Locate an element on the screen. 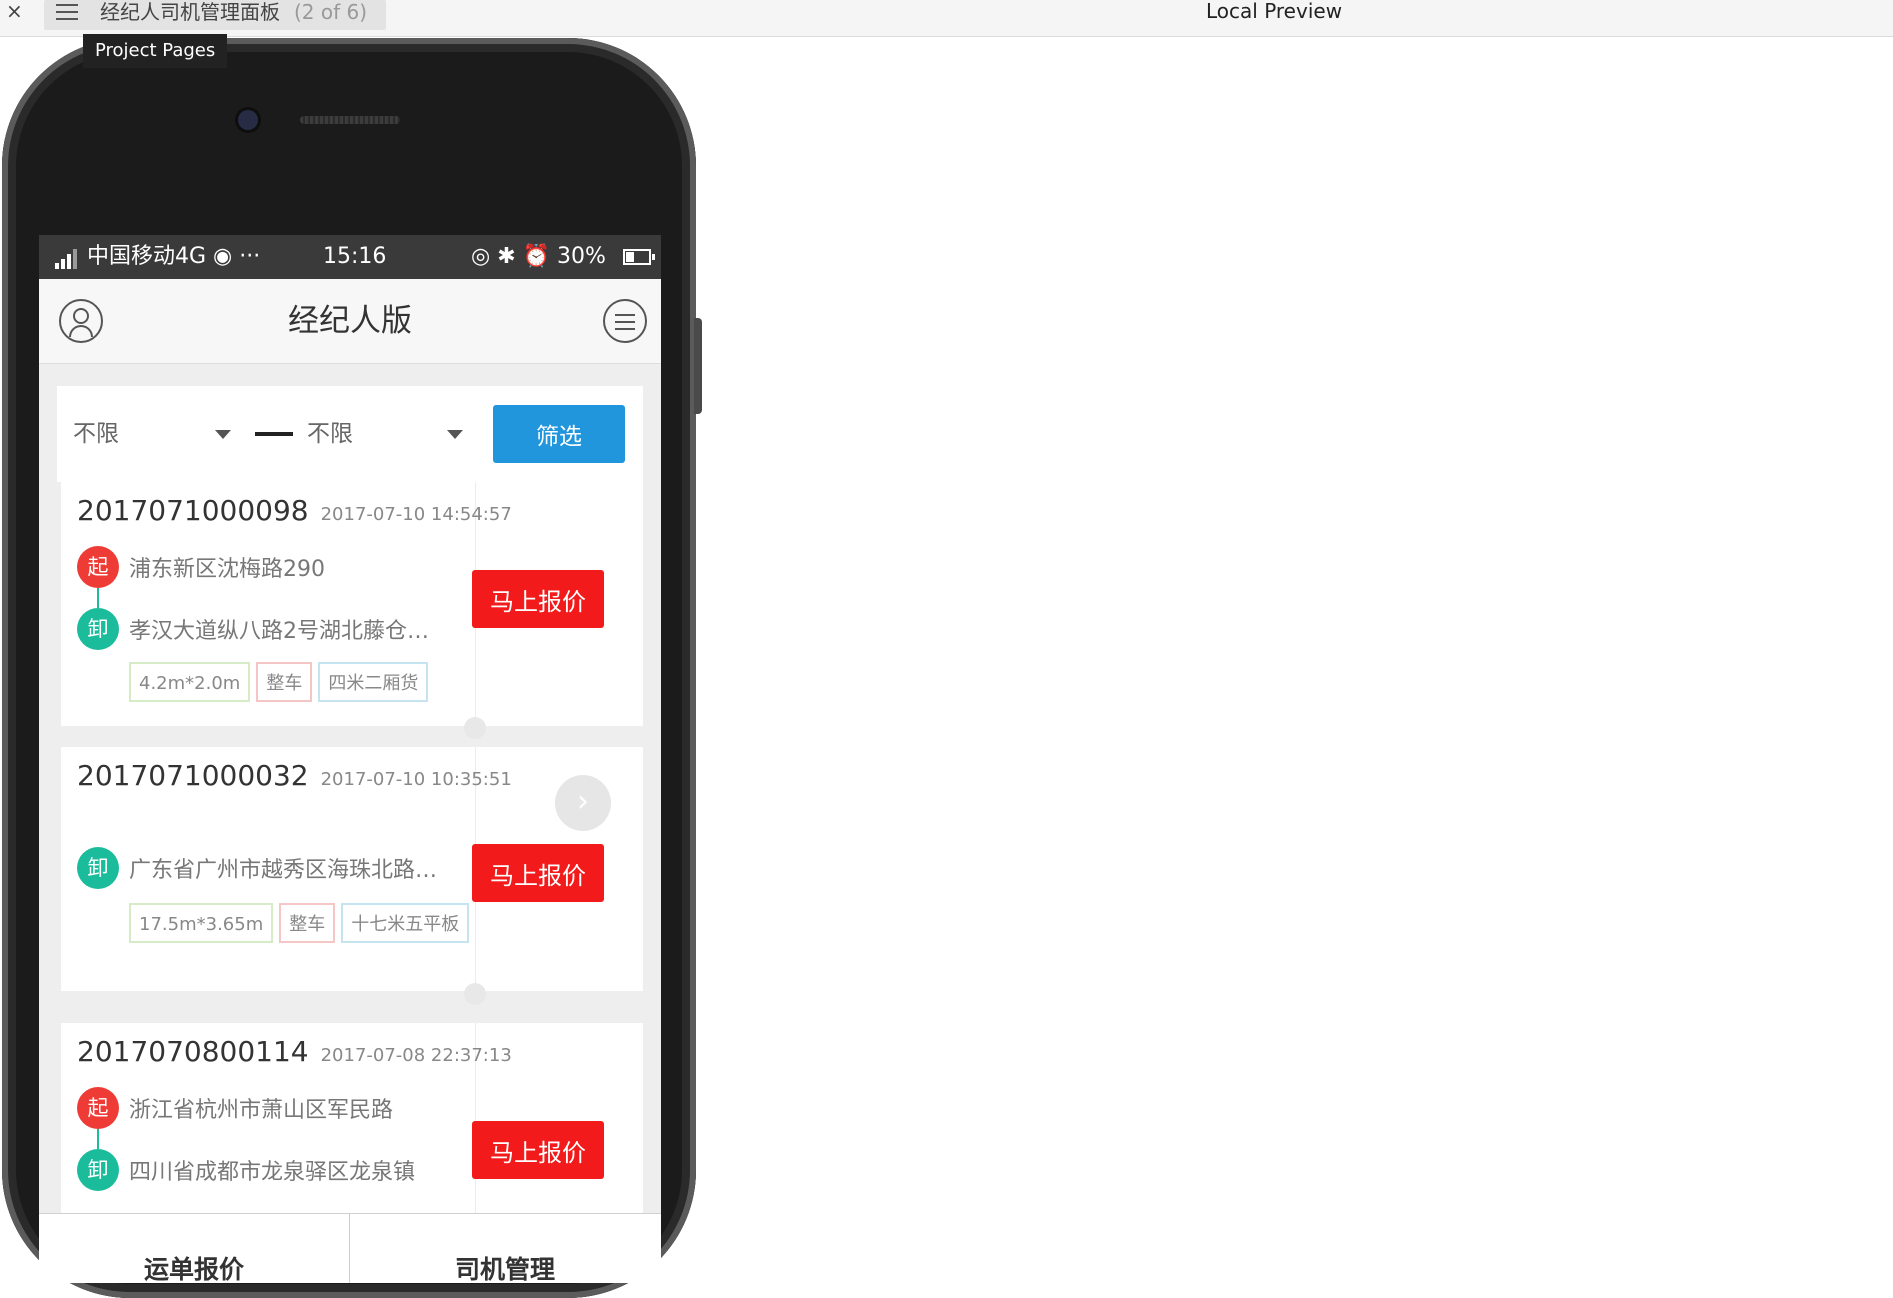  end-address: 四川省成都市龙泉驿区龙泉镇 is located at coordinates (272, 1172).